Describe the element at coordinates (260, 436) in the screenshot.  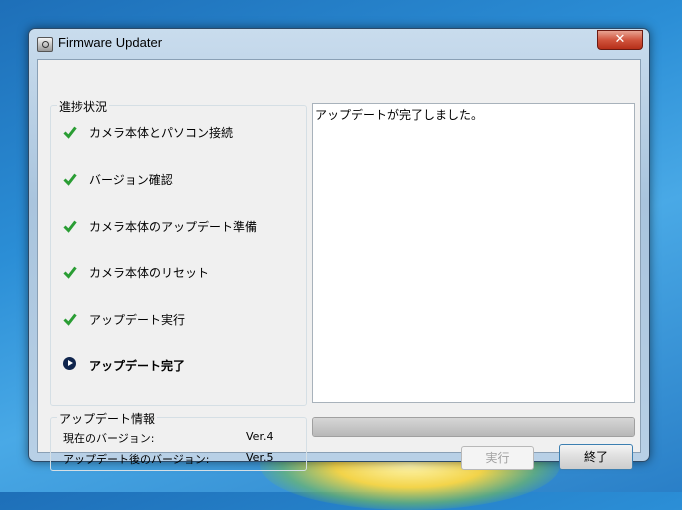
I see `current-version-value: Ver.4` at that location.